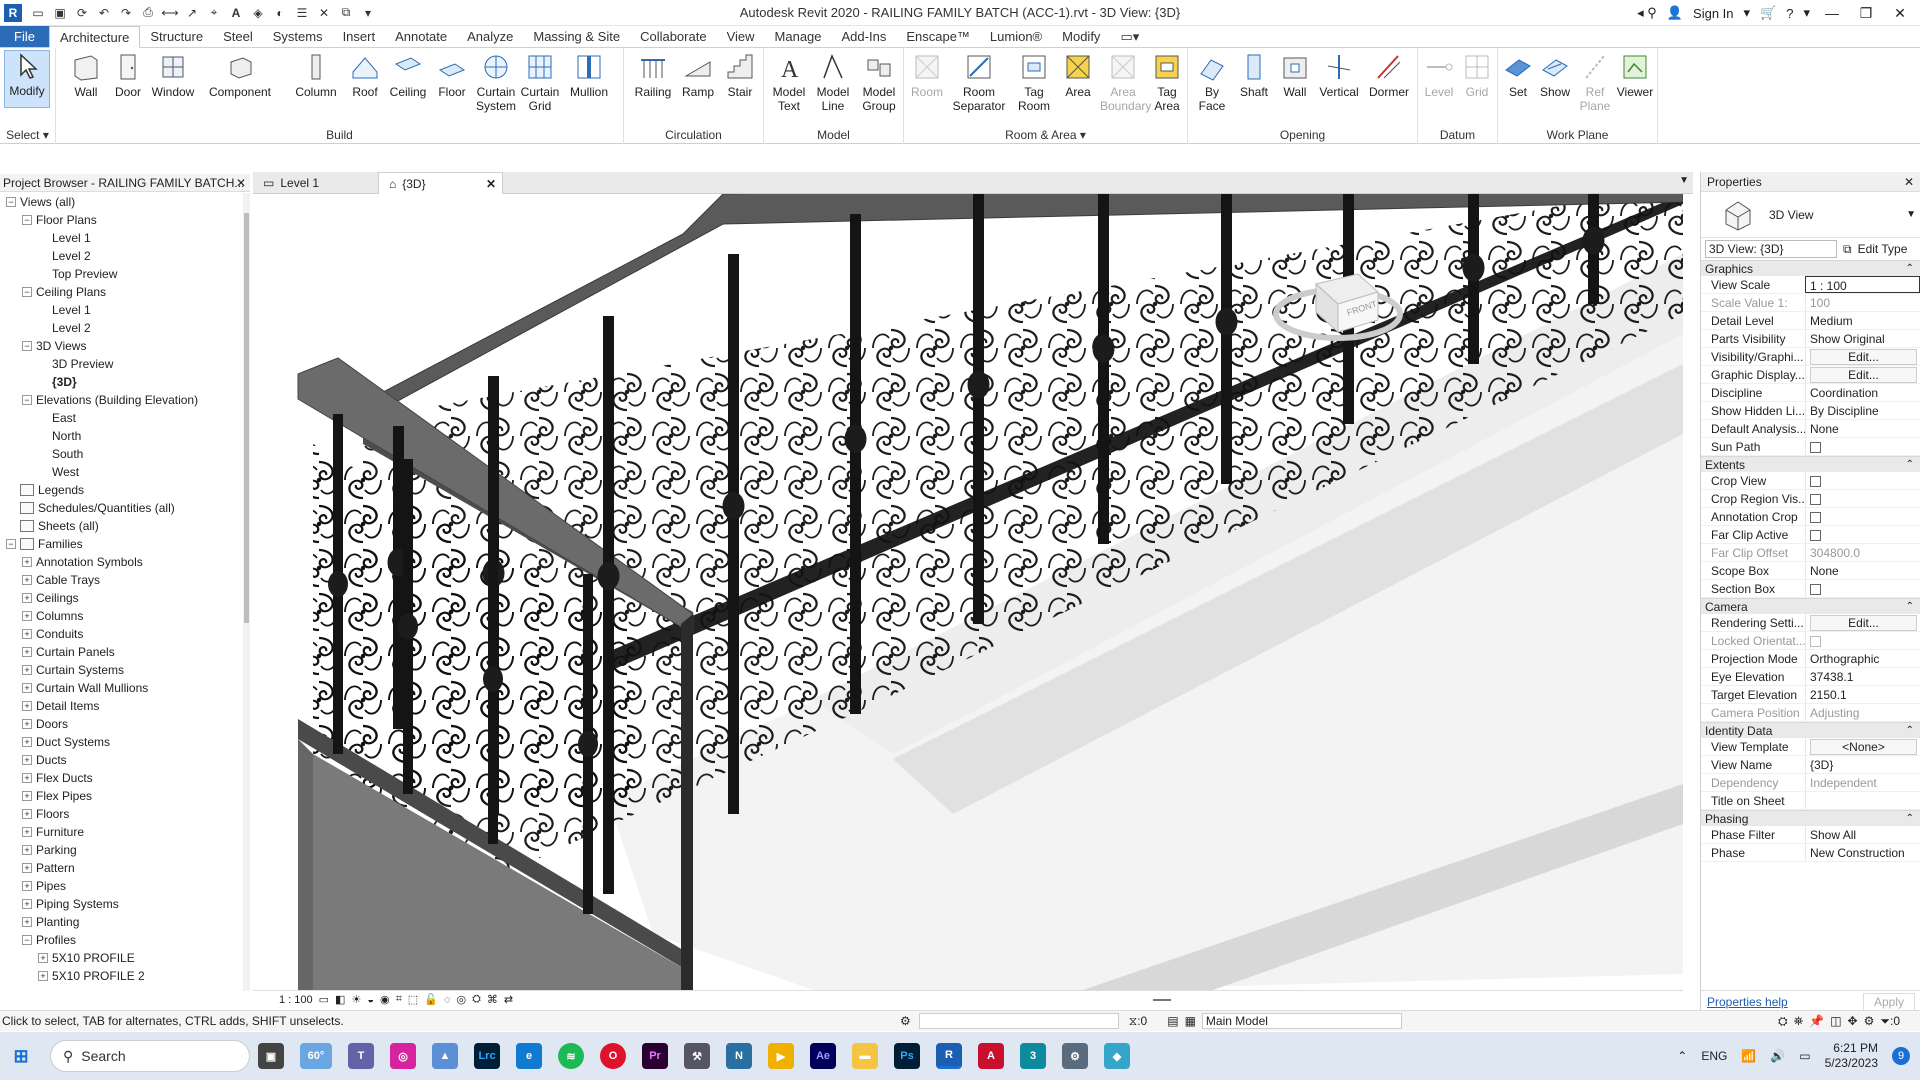 This screenshot has height=1080, width=1920. I want to click on opera-icon: O, so click(613, 1056).